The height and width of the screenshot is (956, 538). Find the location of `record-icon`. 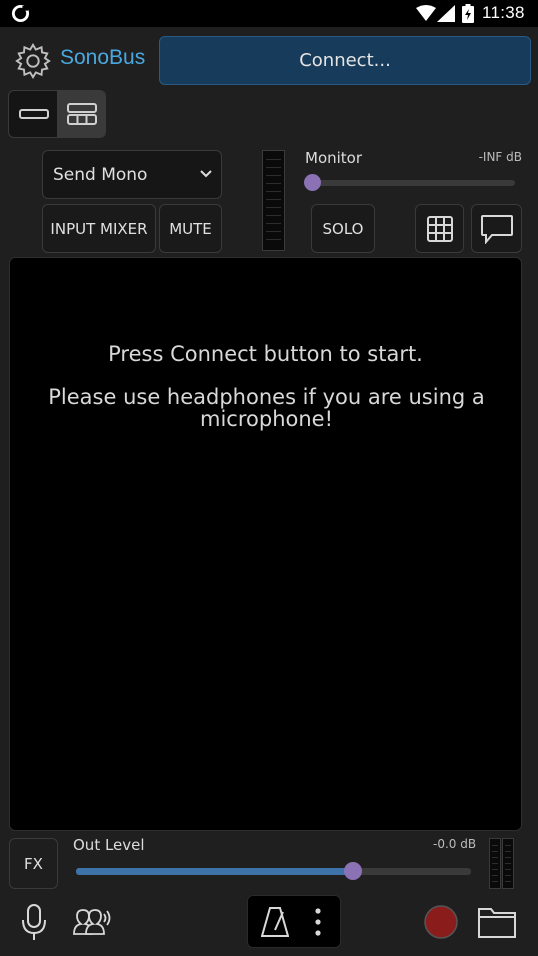

record-icon is located at coordinates (441, 922).